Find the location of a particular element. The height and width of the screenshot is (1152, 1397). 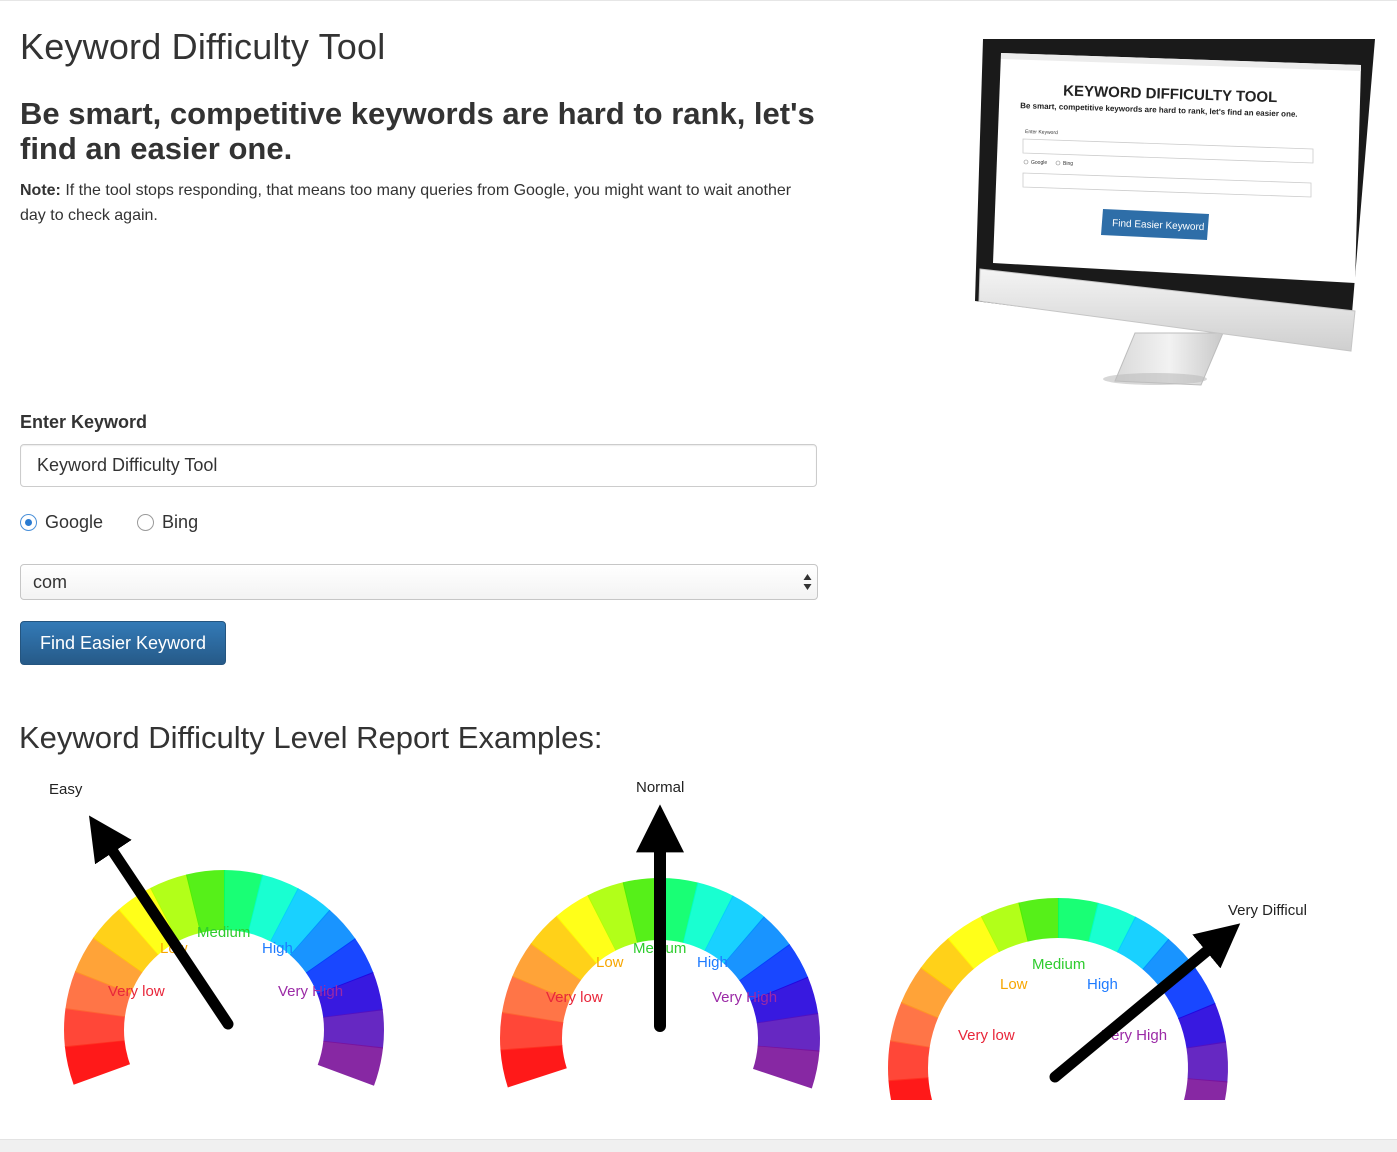

domain-select: com is located at coordinates (419, 582).